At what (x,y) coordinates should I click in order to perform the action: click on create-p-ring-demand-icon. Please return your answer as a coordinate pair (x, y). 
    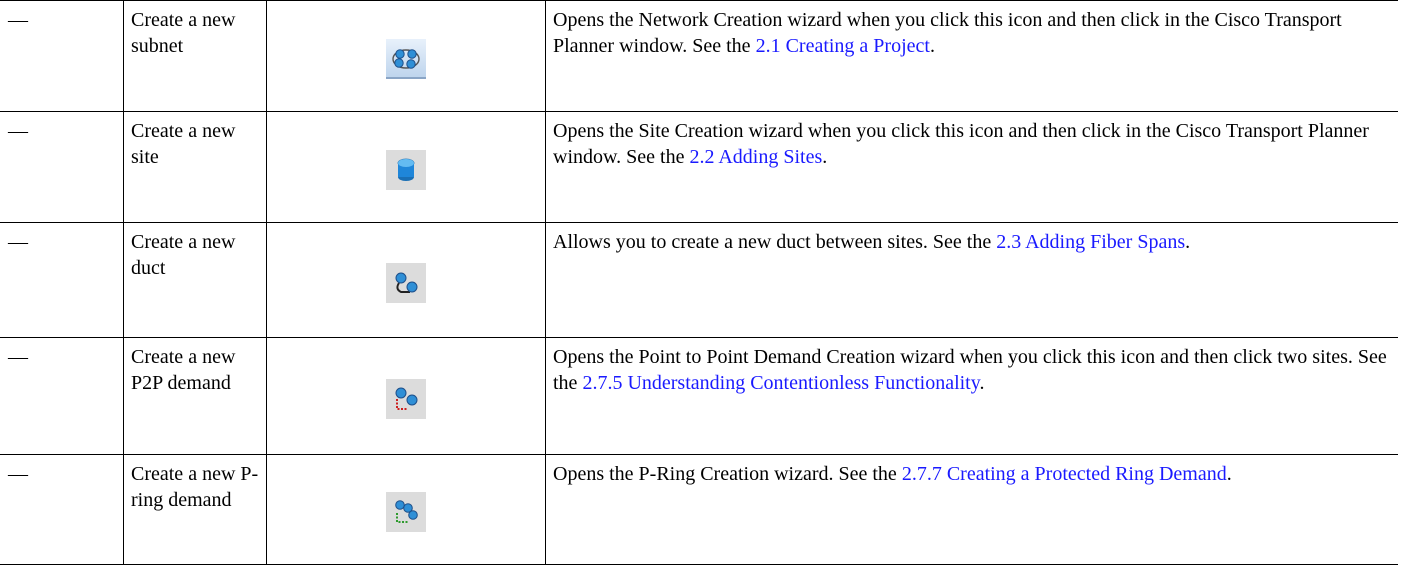
    Looking at the image, I should click on (406, 512).